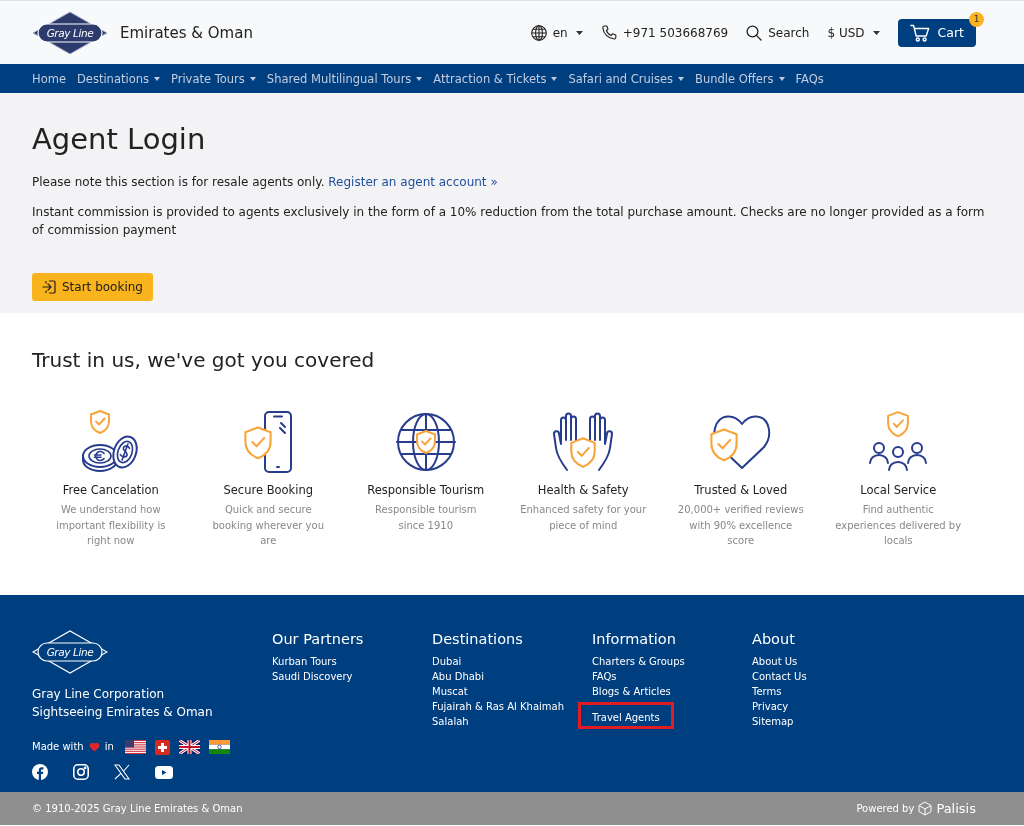  Describe the element at coordinates (450, 691) in the screenshot. I see `footer-link: Muscat` at that location.